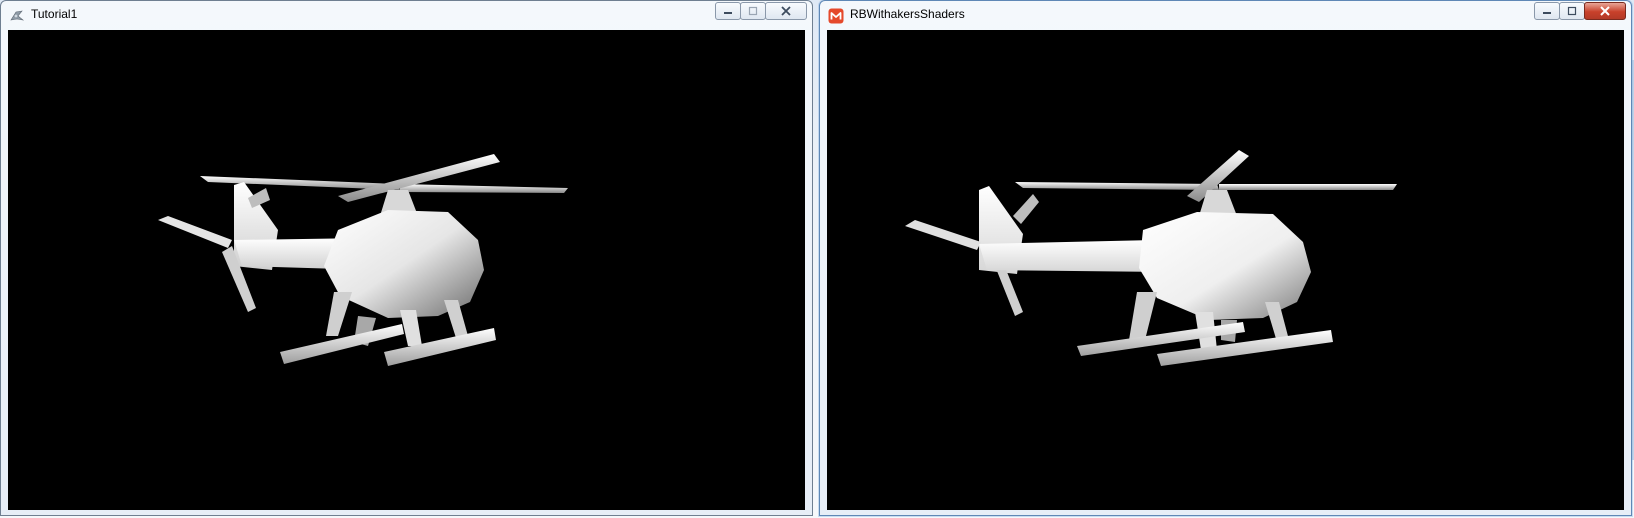 This screenshot has width=1634, height=518. What do you see at coordinates (1225, 15) in the screenshot?
I see `titlebar: RBWithakersShaders` at bounding box center [1225, 15].